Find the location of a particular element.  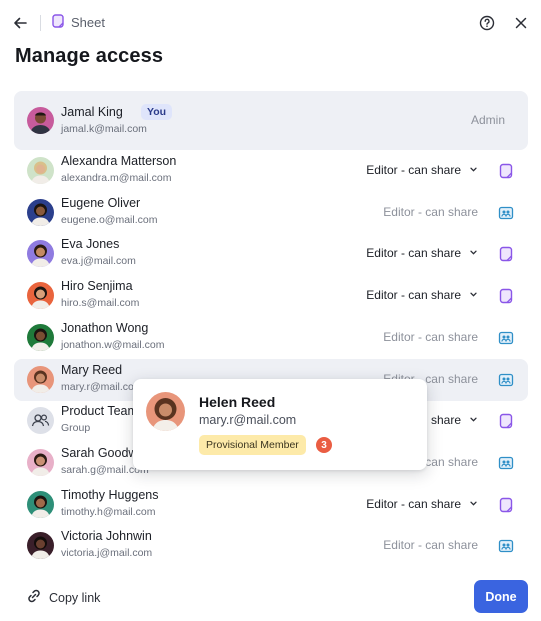

count-badge: 3 is located at coordinates (324, 445).